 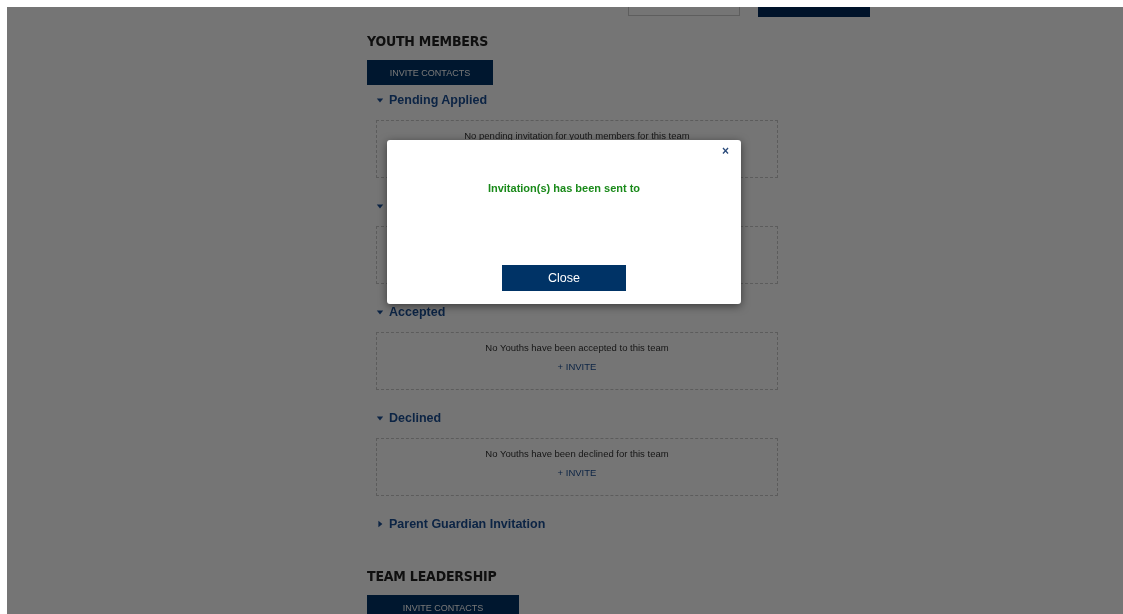 I want to click on empty-message: No Youths have been declined for this team, so click(x=577, y=453).